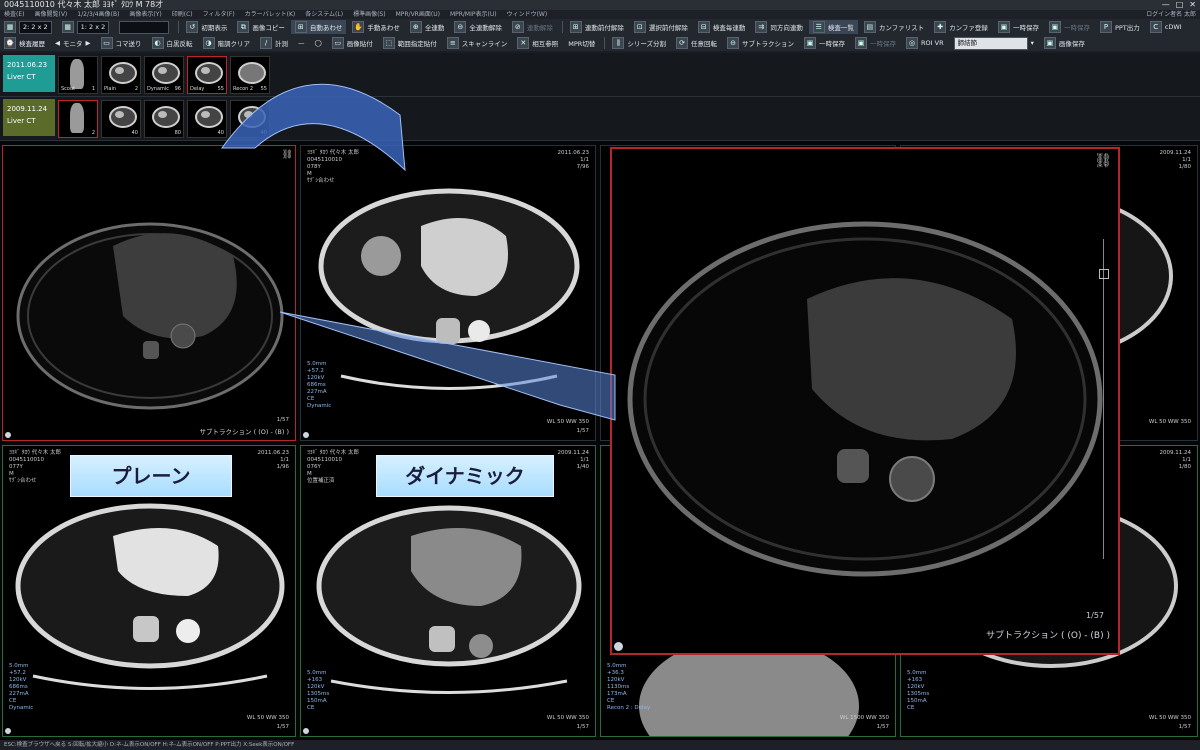  I want to click on label-dynamic: ダイナミック, so click(465, 476).